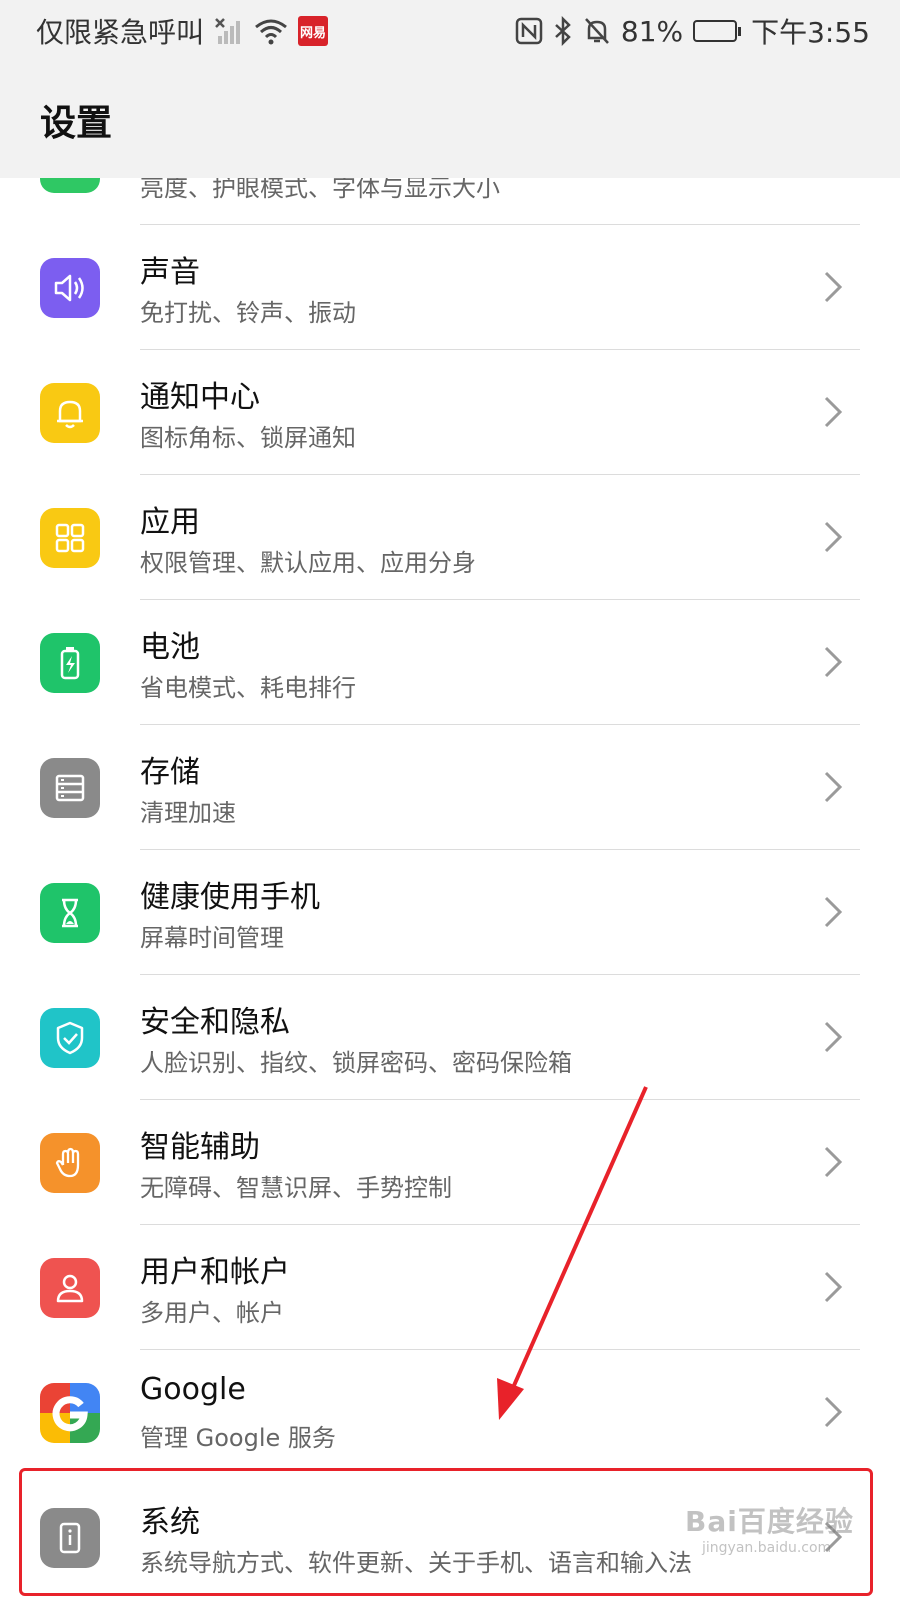 The width and height of the screenshot is (900, 1600). I want to click on shield-icon, so click(70, 1038).